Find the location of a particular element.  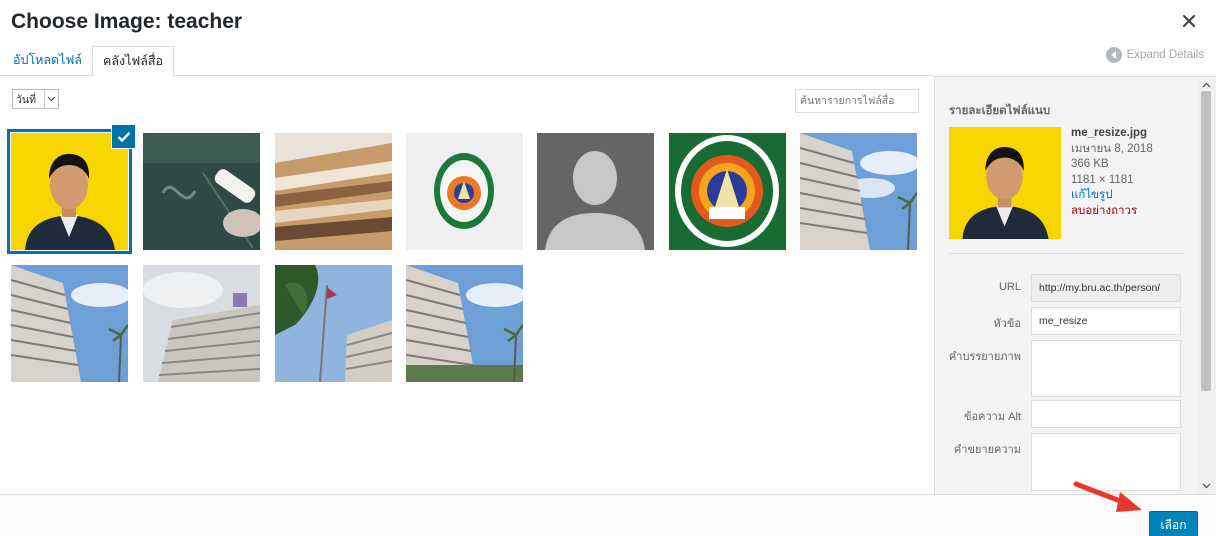

description-label: คำขยายความ is located at coordinates (987, 450).